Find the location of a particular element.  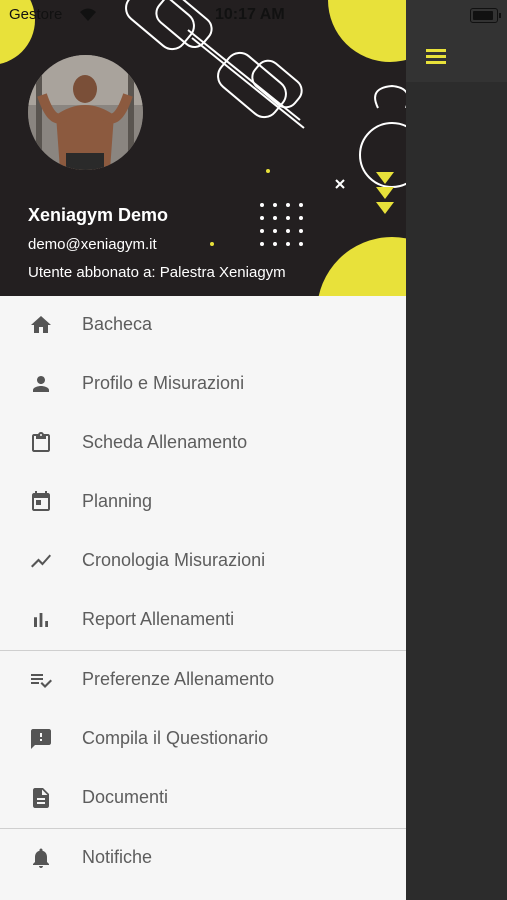

menu-item-report: Report Allenamenti is located at coordinates (203, 620).